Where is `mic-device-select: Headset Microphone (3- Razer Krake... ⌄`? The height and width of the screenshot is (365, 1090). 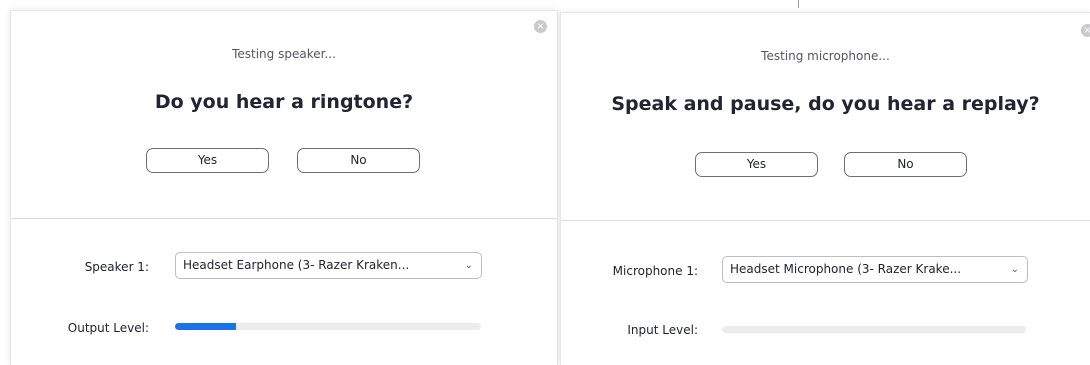
mic-device-select: Headset Microphone (3- Razer Krake... ⌄ is located at coordinates (875, 269).